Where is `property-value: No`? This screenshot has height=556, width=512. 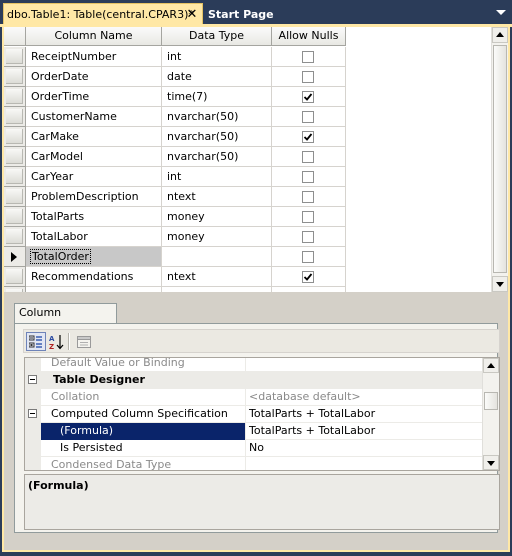 property-value: No is located at coordinates (370, 448).